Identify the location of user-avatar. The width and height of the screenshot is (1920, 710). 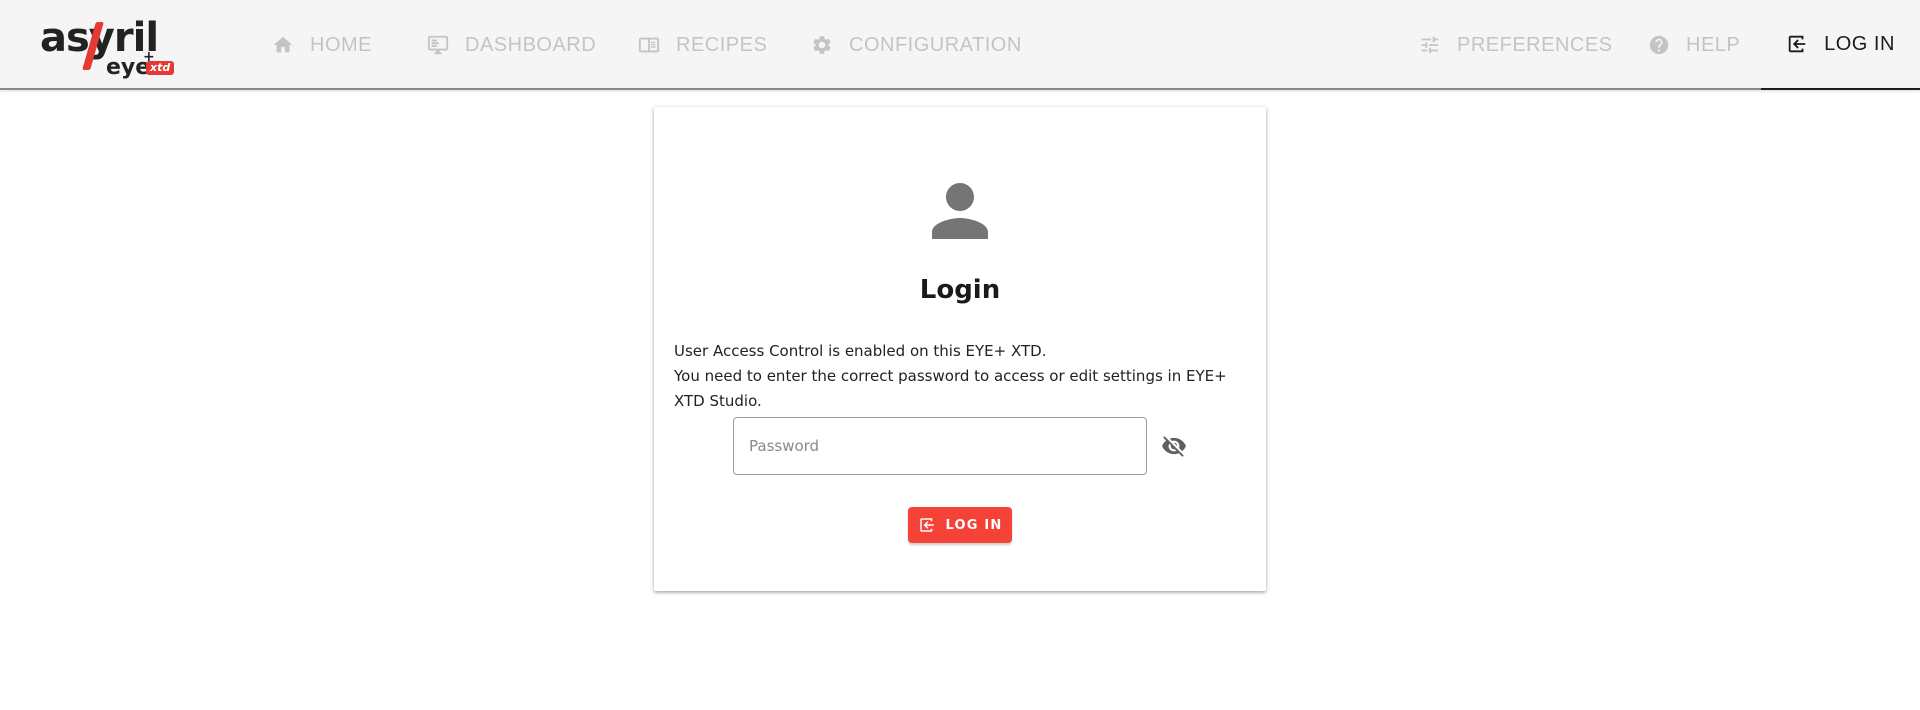
(960, 211).